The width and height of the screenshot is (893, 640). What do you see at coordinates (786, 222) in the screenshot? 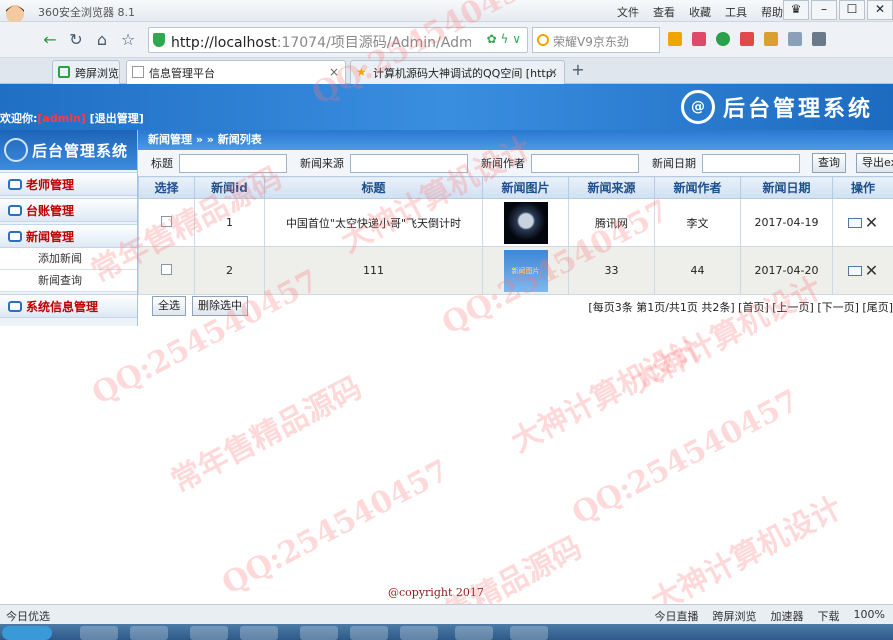
I see `news-date: 2017-04-19` at bounding box center [786, 222].